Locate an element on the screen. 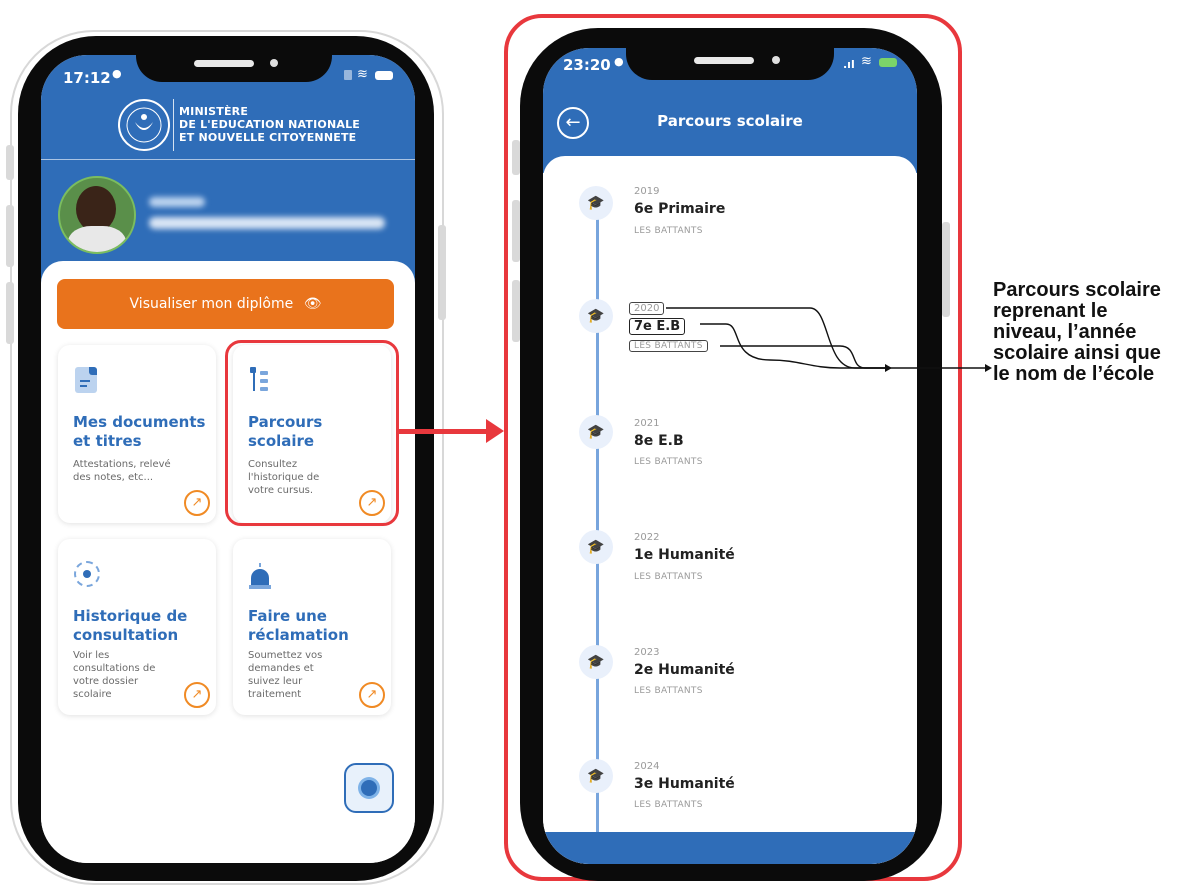 This screenshot has width=1180, height=885. blurred-student-name is located at coordinates (267, 223).